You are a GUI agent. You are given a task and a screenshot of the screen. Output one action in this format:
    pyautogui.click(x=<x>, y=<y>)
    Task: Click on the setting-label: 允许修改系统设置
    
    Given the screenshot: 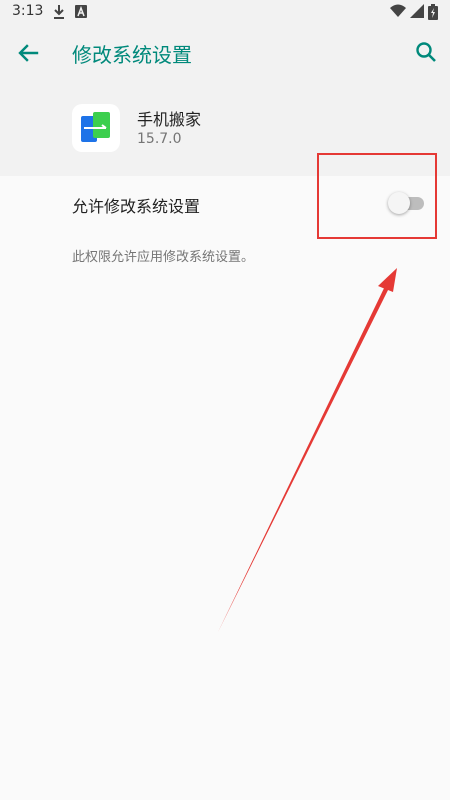 What is the action you would take?
    pyautogui.click(x=136, y=206)
    